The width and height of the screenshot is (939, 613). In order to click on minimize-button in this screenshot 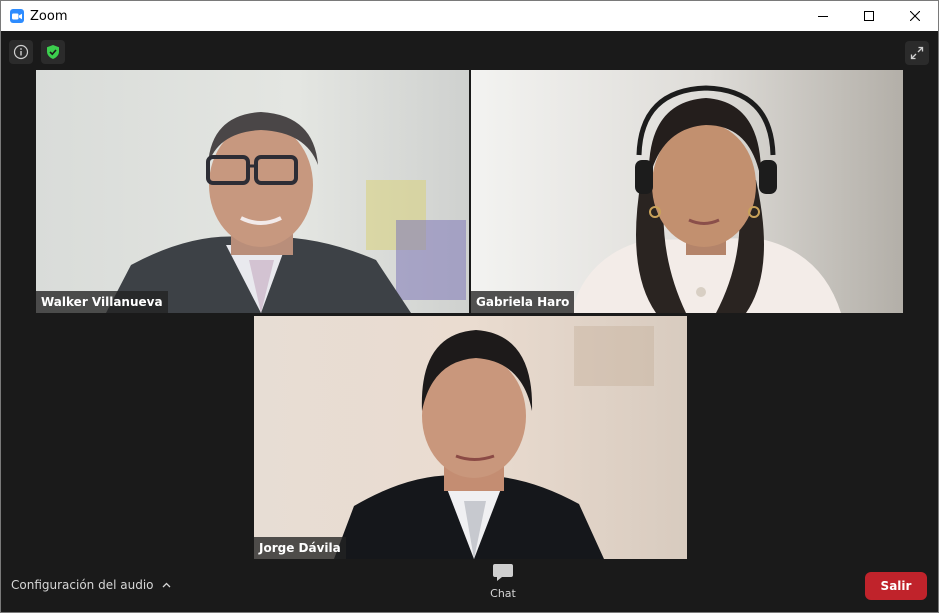, I will do `click(823, 16)`.